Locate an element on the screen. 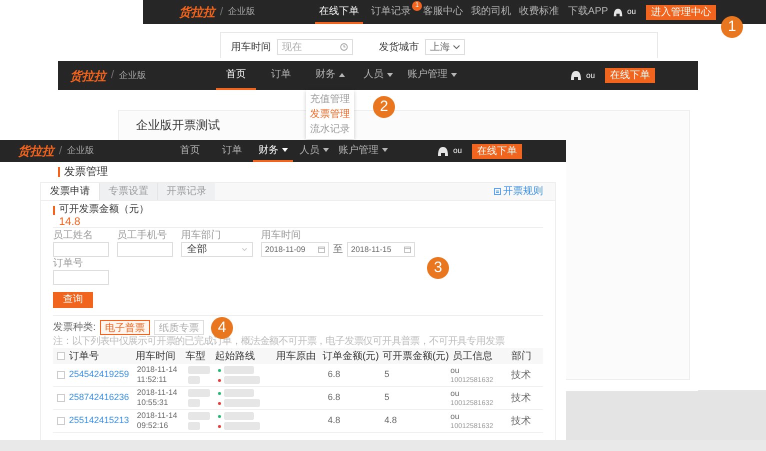 This screenshot has width=766, height=451. nav-tab: 我的司机 is located at coordinates (491, 12).